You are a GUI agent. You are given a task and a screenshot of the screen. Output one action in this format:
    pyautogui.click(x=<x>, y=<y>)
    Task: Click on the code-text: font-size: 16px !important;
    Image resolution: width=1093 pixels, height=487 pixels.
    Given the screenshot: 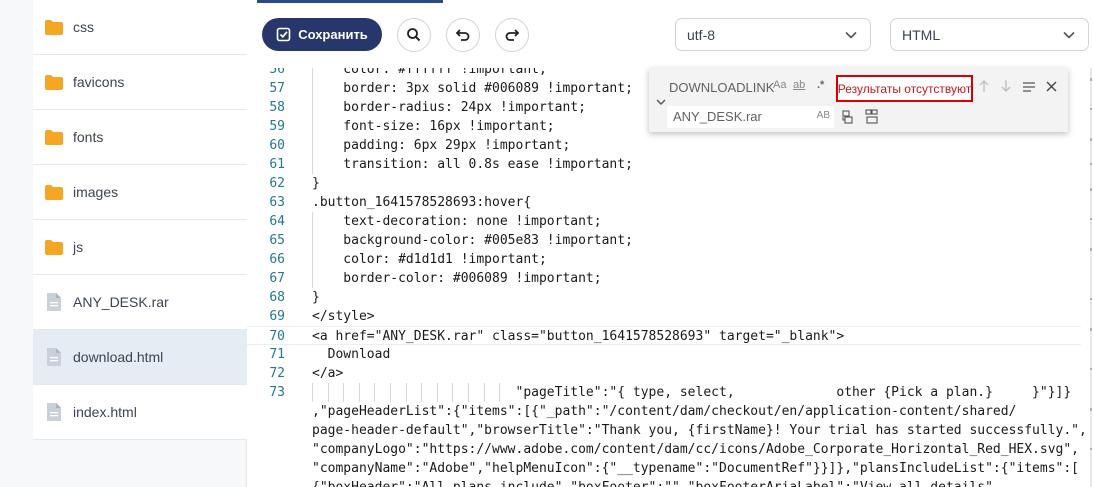 What is the action you would take?
    pyautogui.click(x=433, y=126)
    